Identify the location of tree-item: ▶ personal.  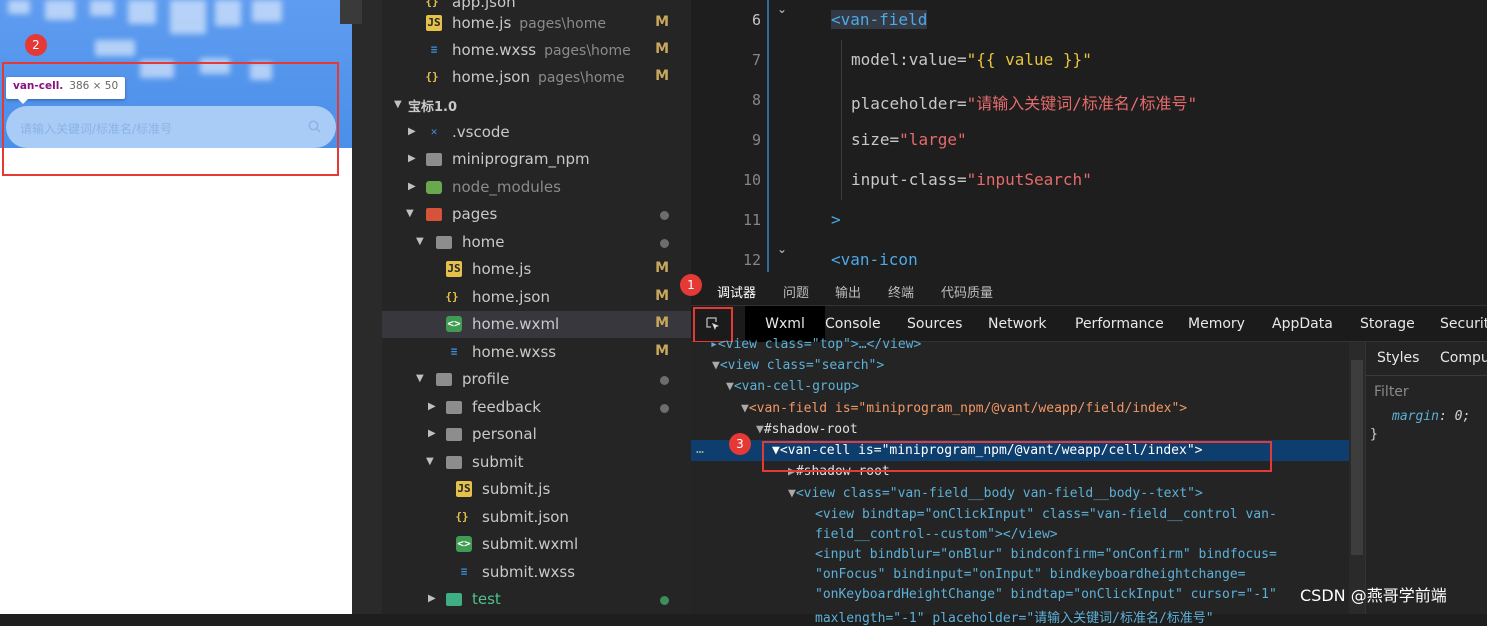
(536, 434).